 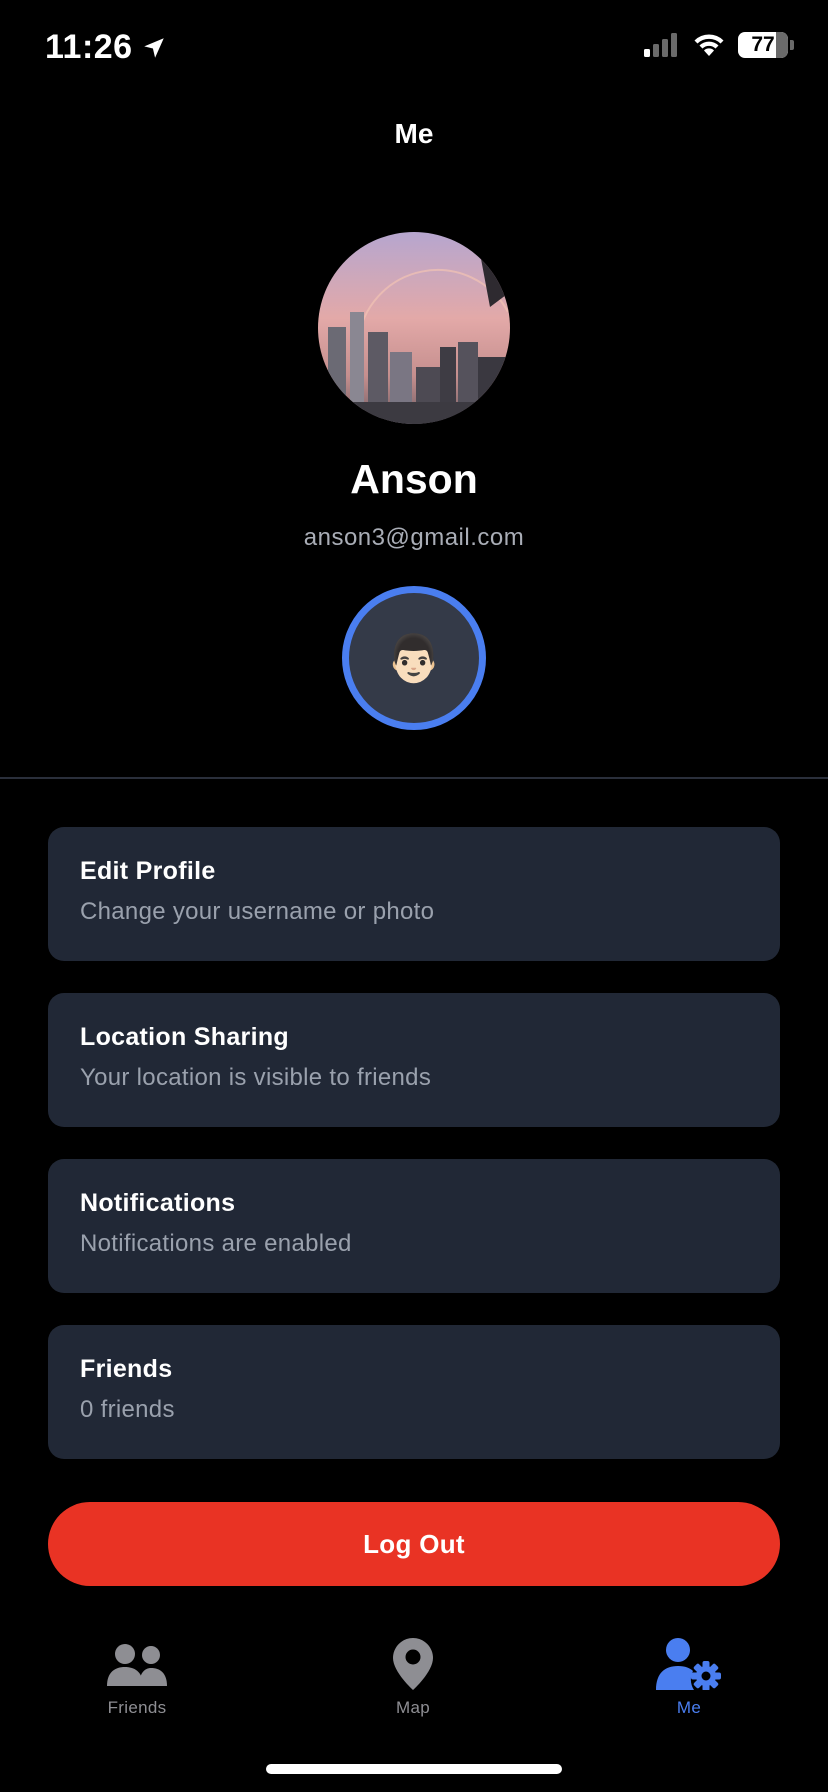 What do you see at coordinates (414, 479) in the screenshot?
I see `profile-name: Anson` at bounding box center [414, 479].